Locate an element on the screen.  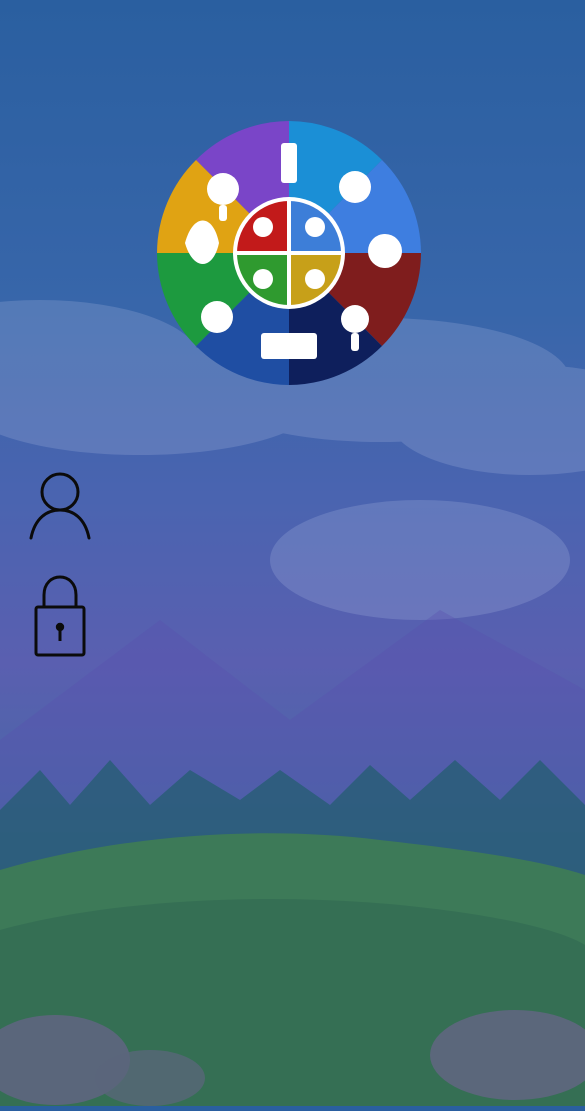
username-field: user-icon is located at coordinates (60, 506).